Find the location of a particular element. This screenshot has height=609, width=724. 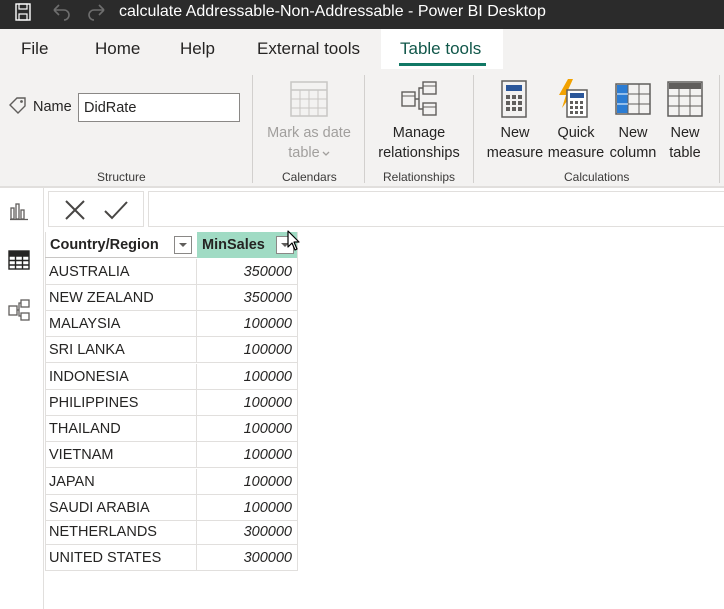

formula-input is located at coordinates (436, 209).